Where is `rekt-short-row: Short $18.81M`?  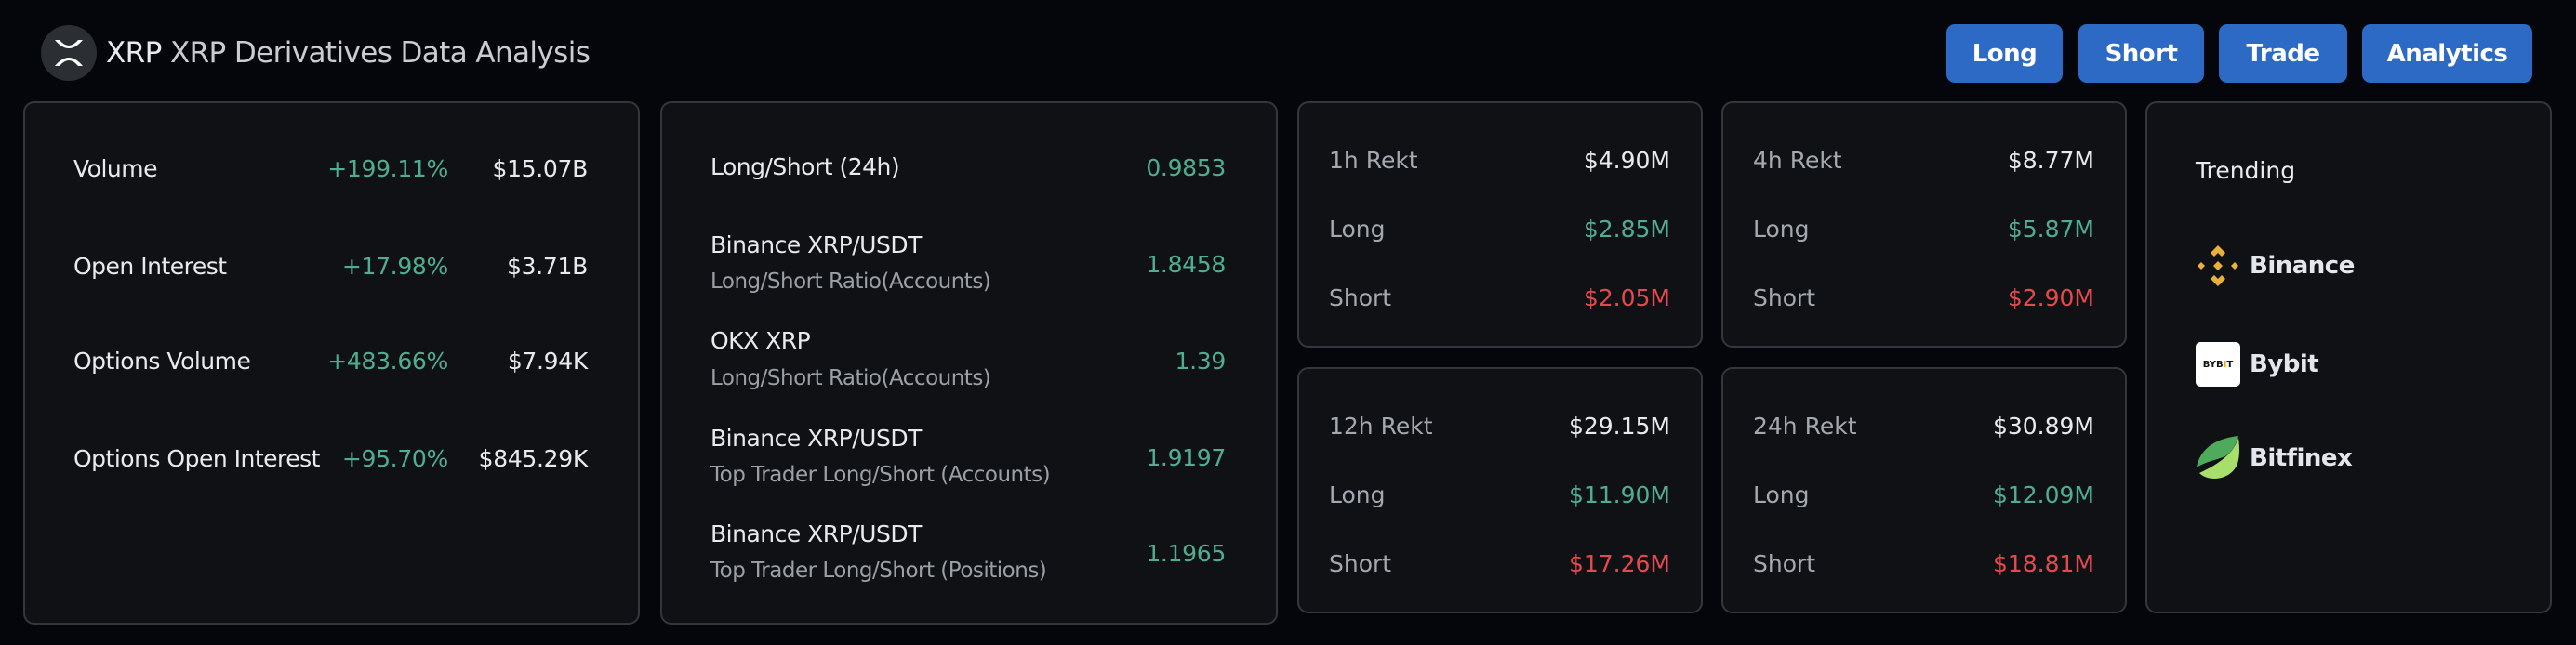
rekt-short-row: Short $18.81M is located at coordinates (1924, 564).